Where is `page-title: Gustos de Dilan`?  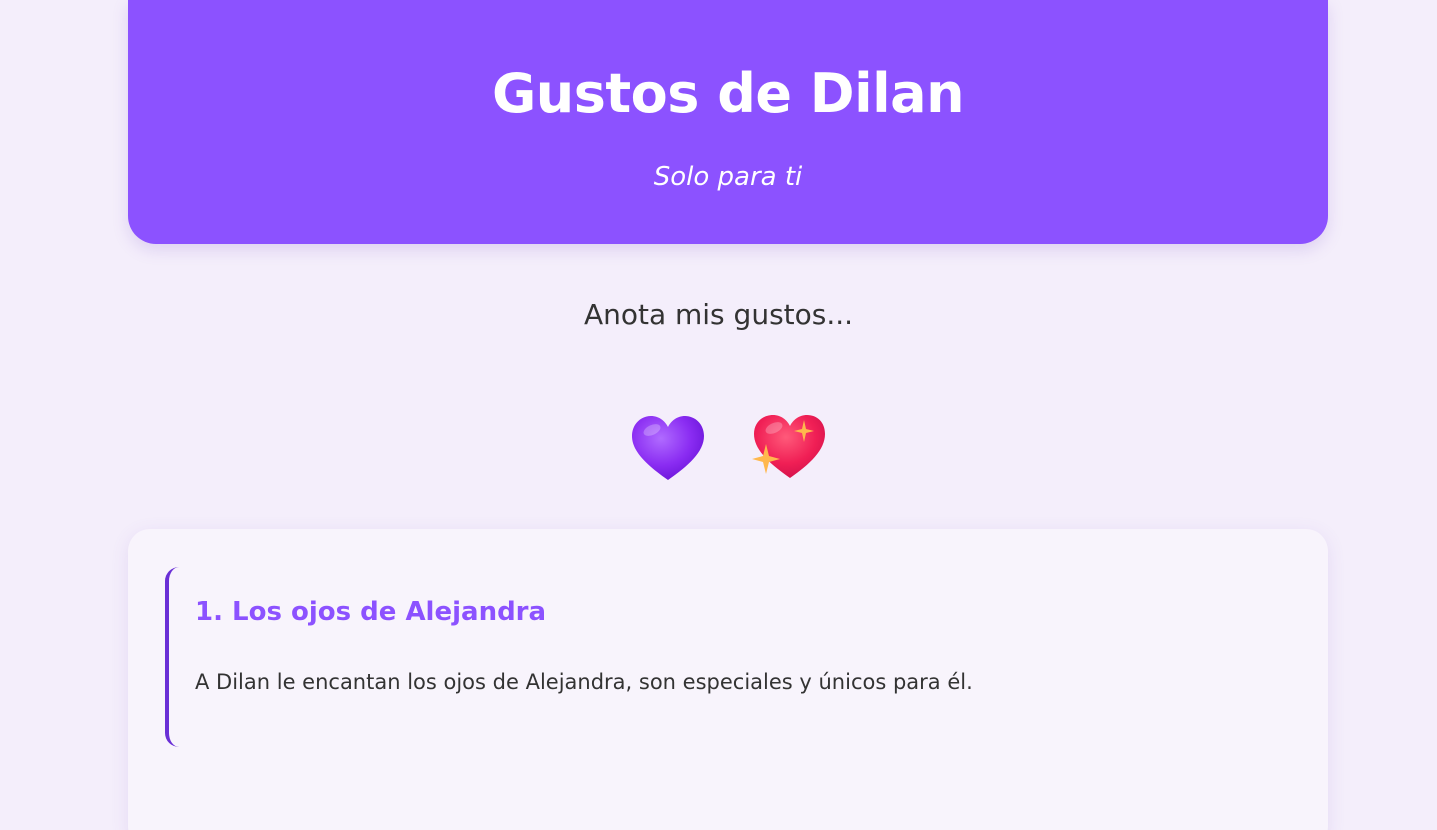 page-title: Gustos de Dilan is located at coordinates (728, 93).